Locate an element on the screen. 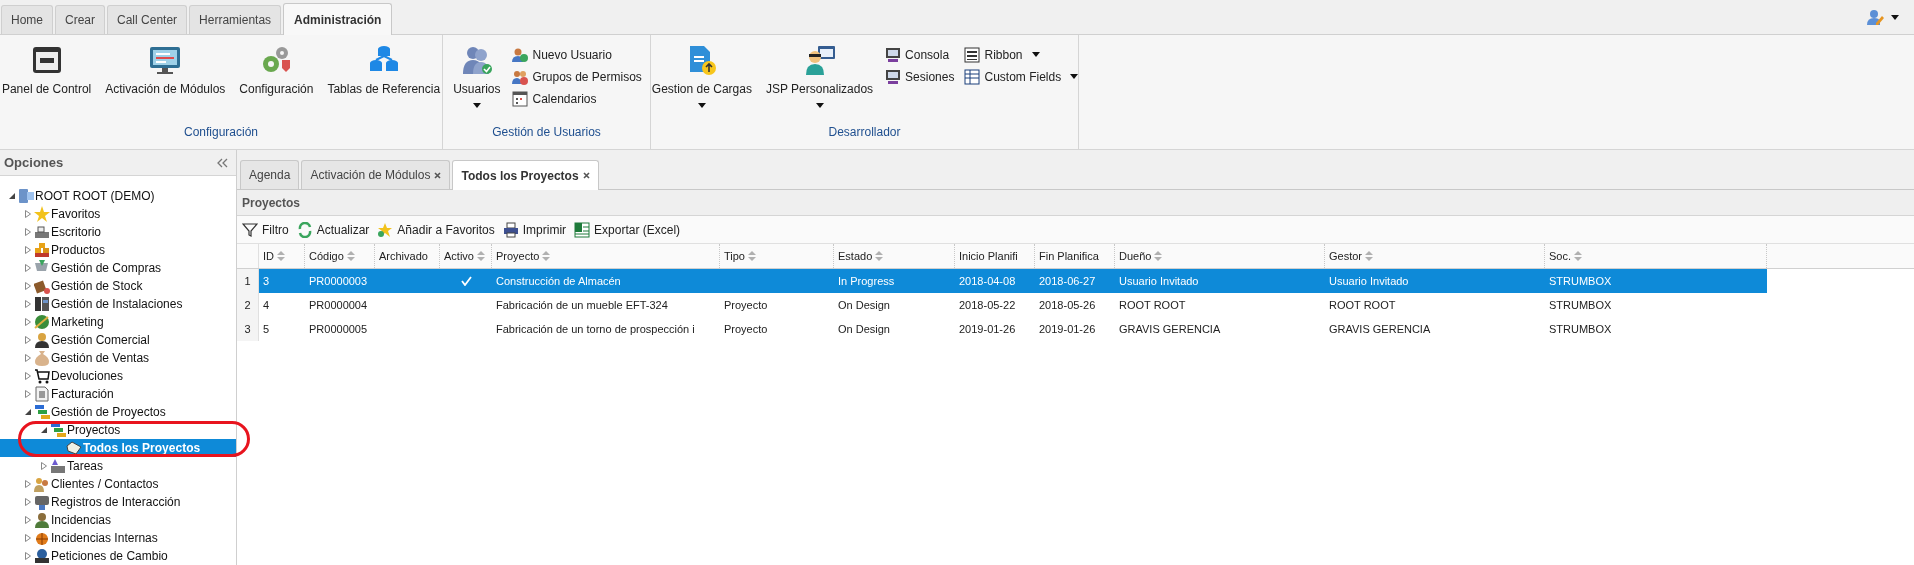 The width and height of the screenshot is (1914, 565). tree-item: Marketing is located at coordinates (118, 322).